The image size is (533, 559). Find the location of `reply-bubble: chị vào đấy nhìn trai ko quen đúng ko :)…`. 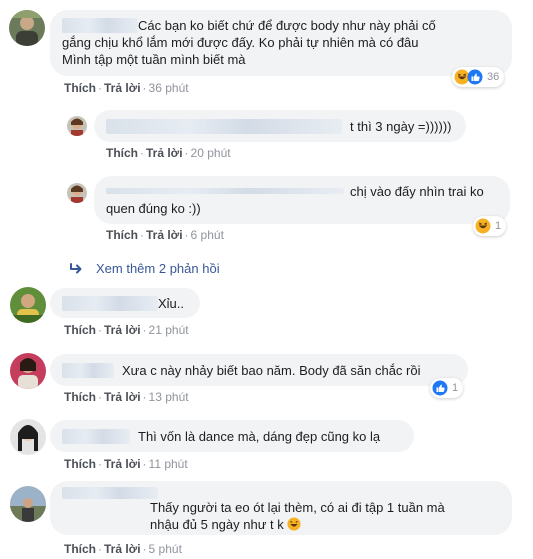

reply-bubble: chị vào đấy nhìn trai ko quen đúng ko :)… is located at coordinates (302, 200).